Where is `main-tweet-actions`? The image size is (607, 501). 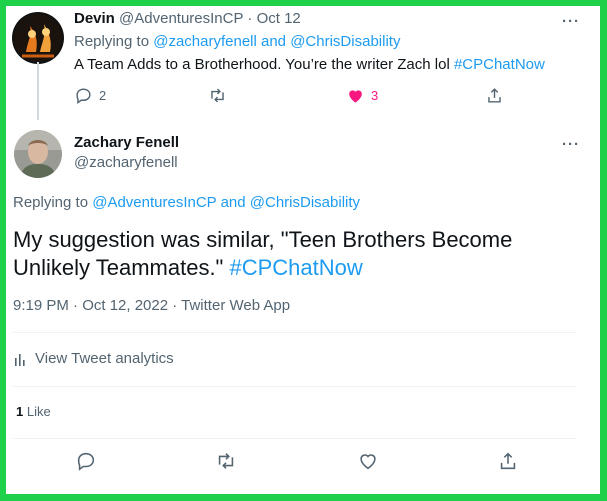 main-tweet-actions is located at coordinates (303, 463).